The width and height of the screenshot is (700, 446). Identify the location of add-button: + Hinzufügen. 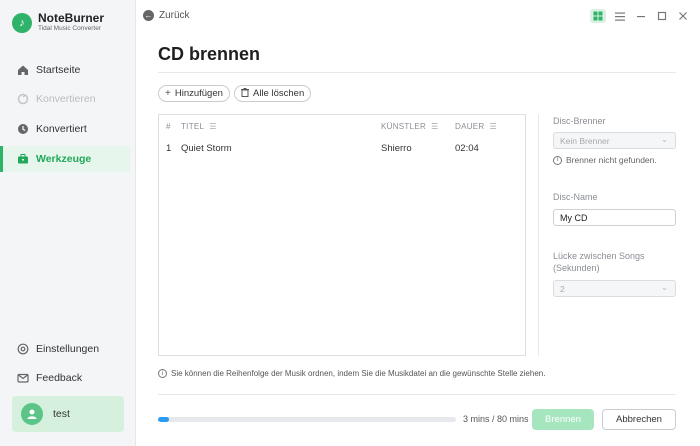
(194, 93).